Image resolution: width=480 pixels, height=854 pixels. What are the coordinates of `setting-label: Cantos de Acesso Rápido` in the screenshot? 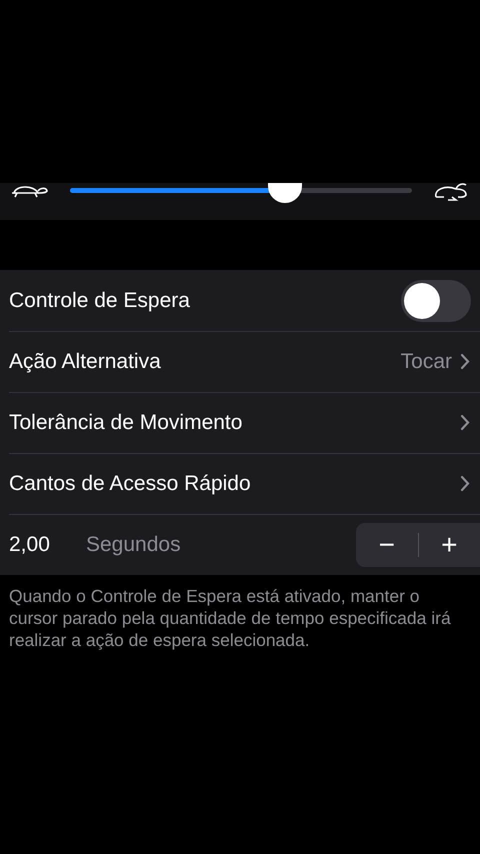 It's located at (130, 484).